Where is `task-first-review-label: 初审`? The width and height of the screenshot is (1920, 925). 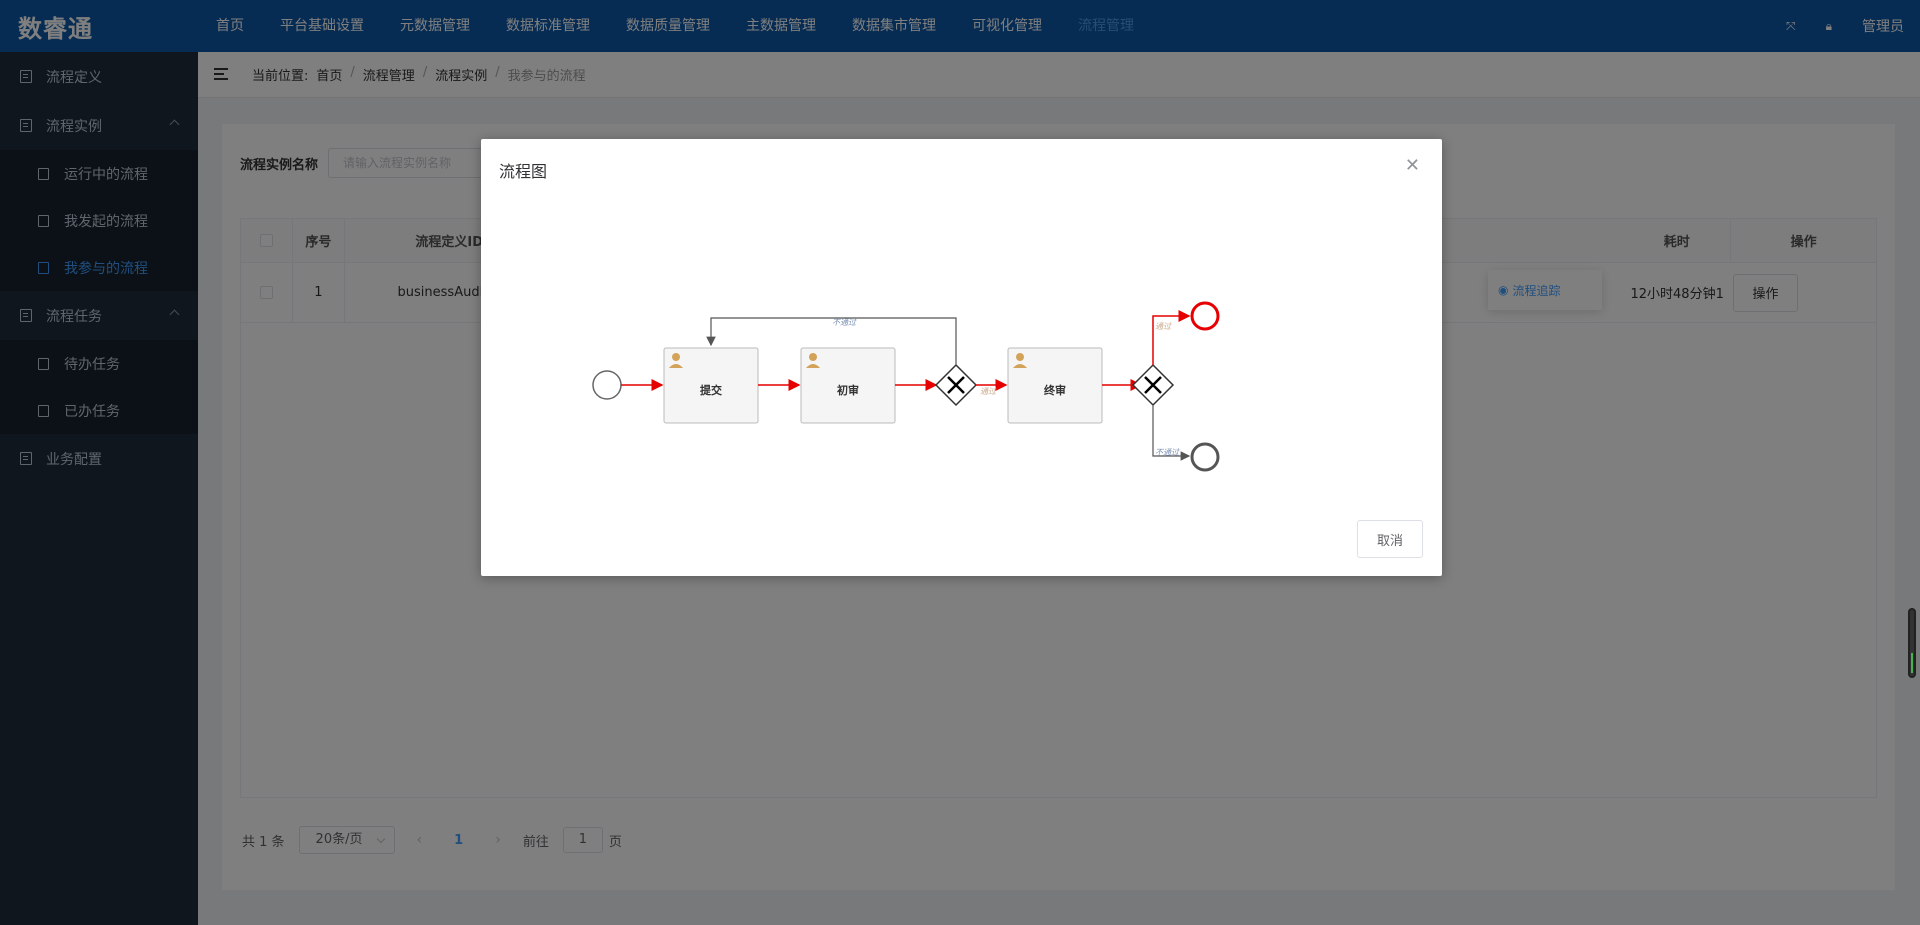 task-first-review-label: 初审 is located at coordinates (848, 390).